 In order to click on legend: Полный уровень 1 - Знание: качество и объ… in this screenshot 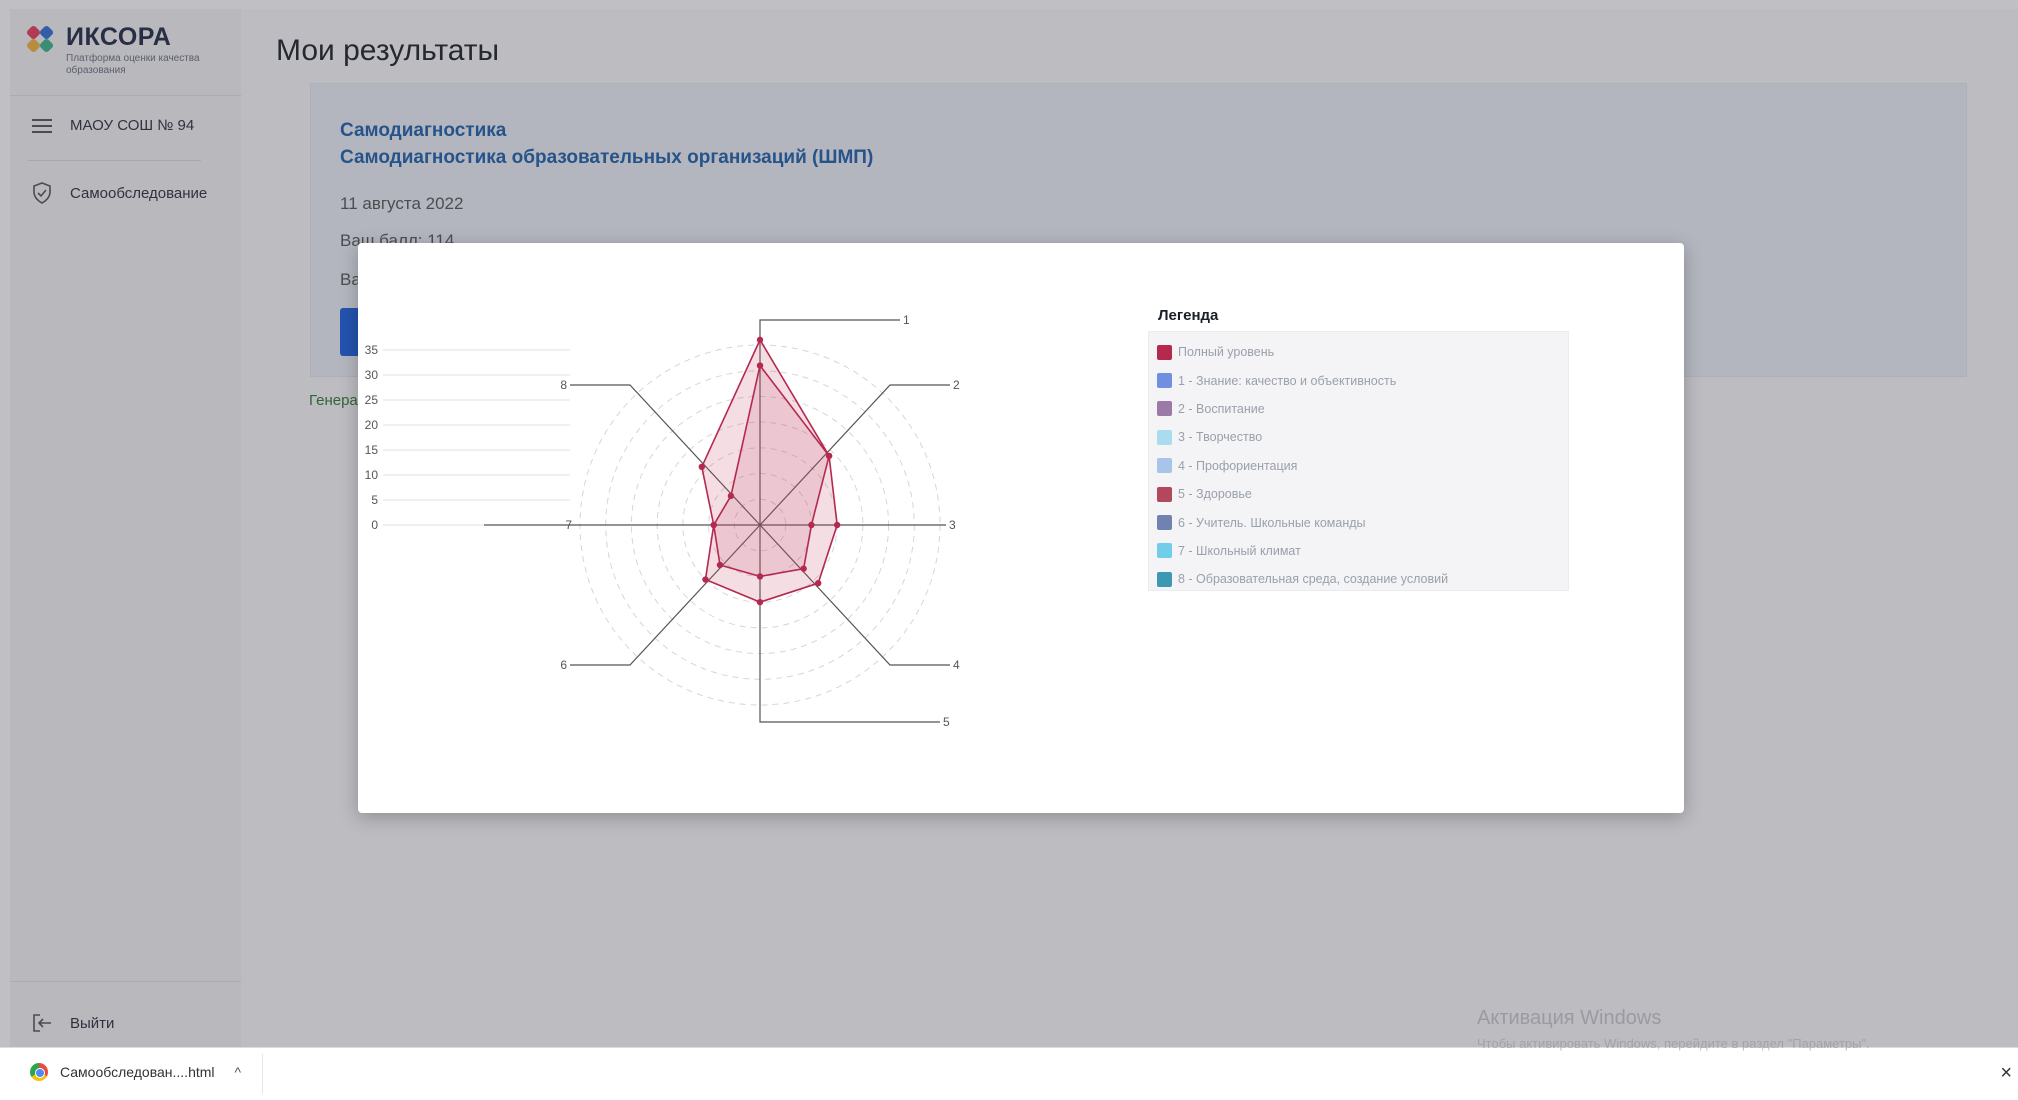, I will do `click(1358, 461)`.